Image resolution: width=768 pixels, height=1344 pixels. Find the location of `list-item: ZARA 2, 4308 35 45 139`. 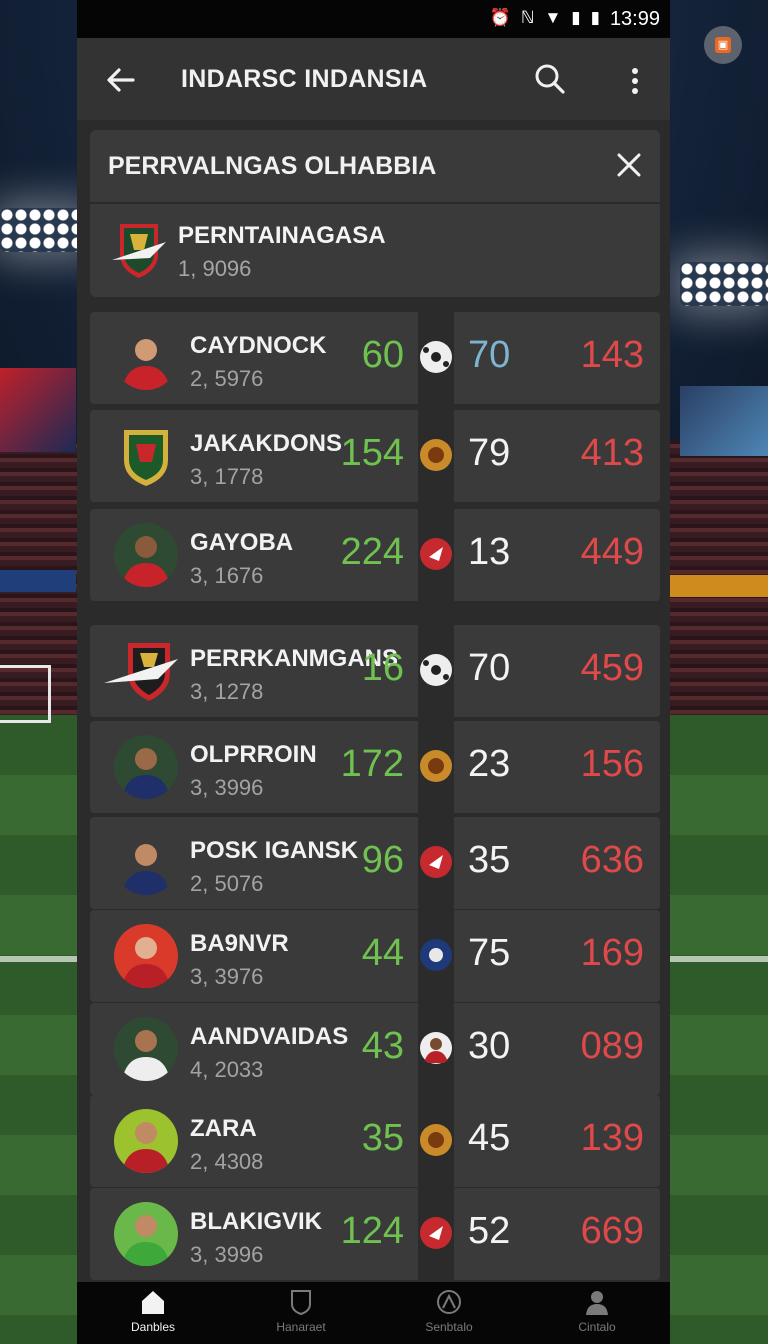

list-item: ZARA 2, 4308 35 45 139 is located at coordinates (373, 1141).